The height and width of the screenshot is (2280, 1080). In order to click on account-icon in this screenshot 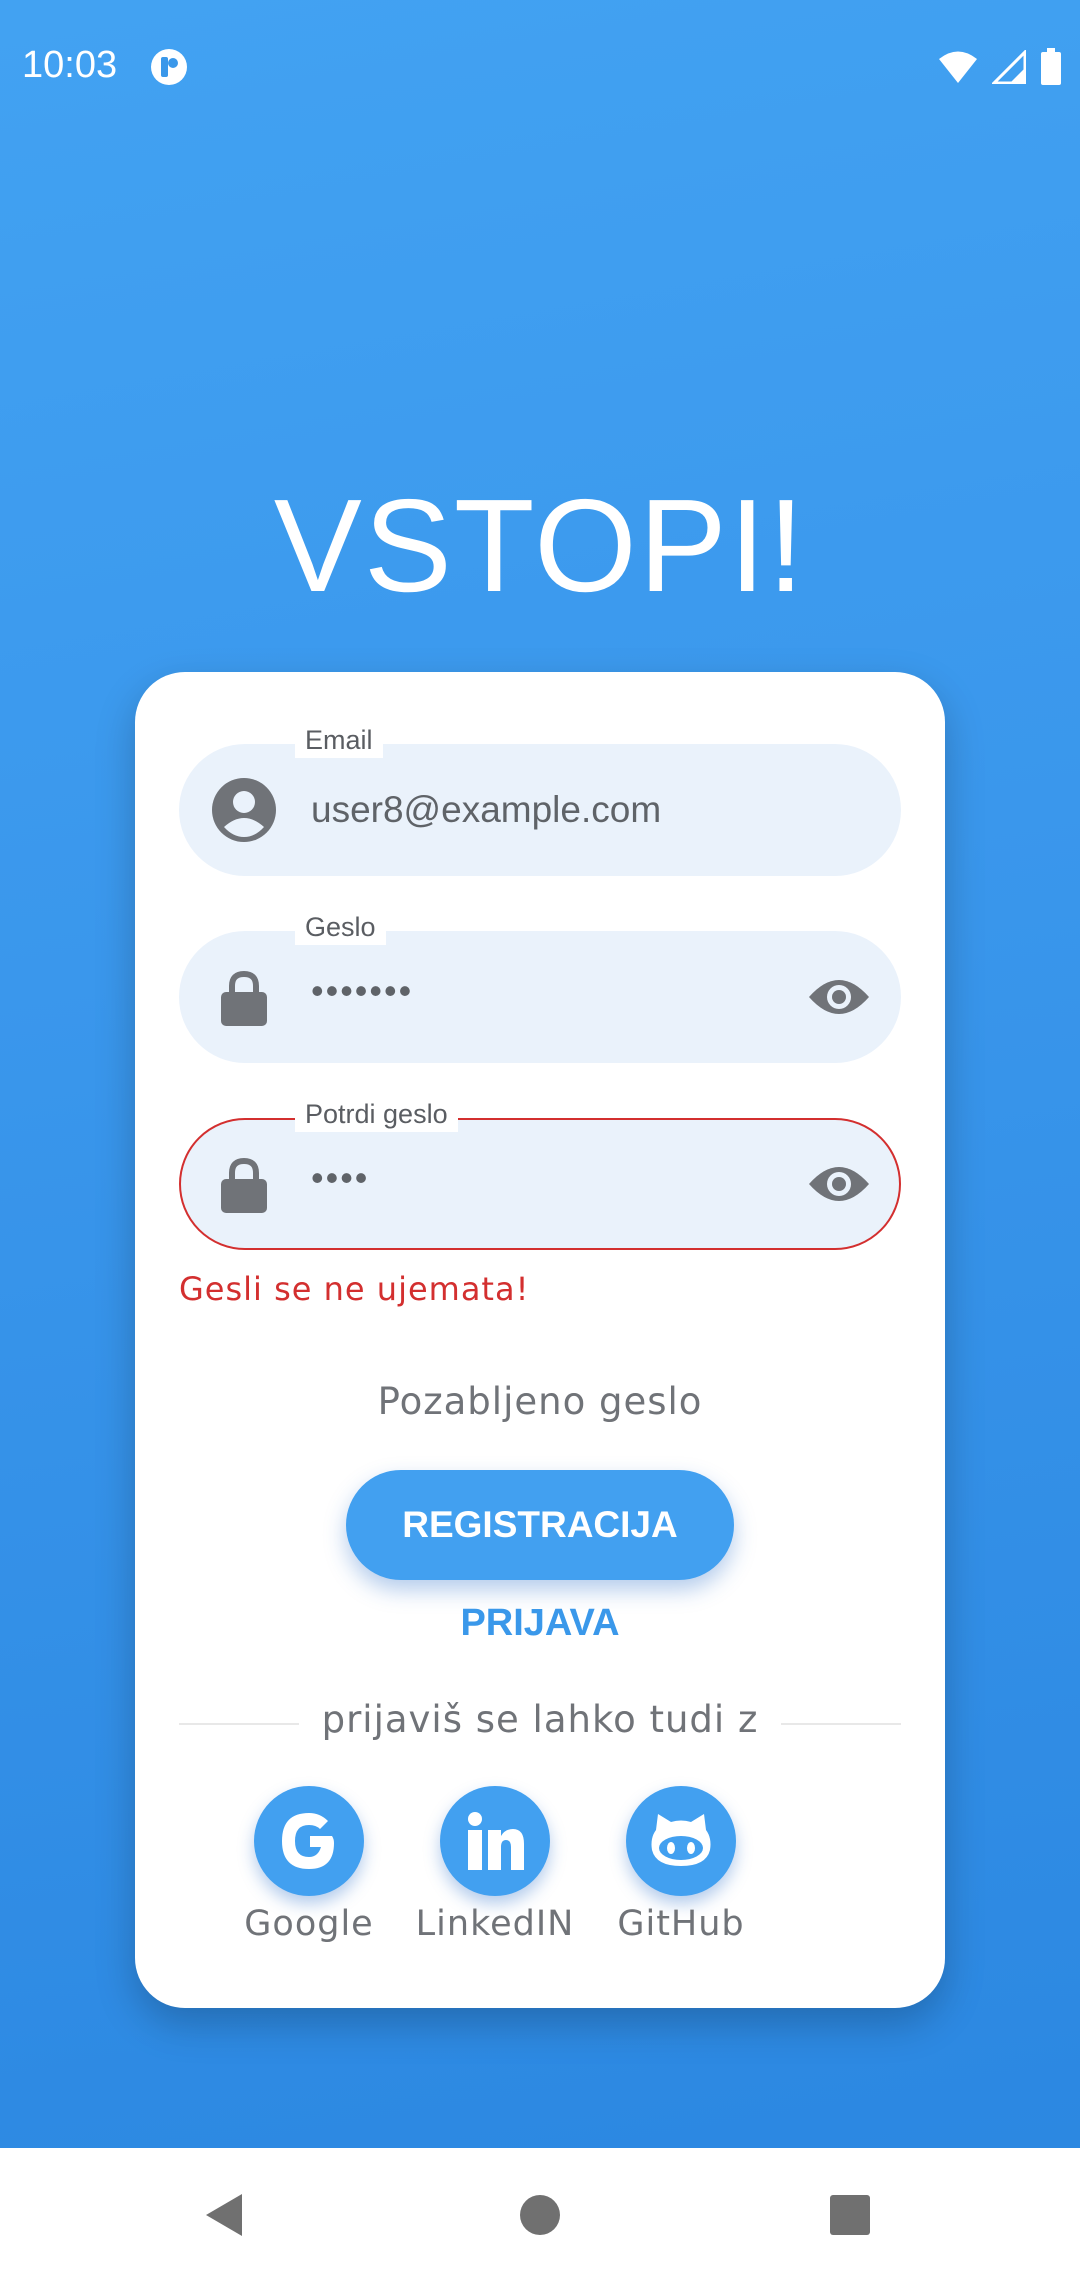, I will do `click(244, 810)`.